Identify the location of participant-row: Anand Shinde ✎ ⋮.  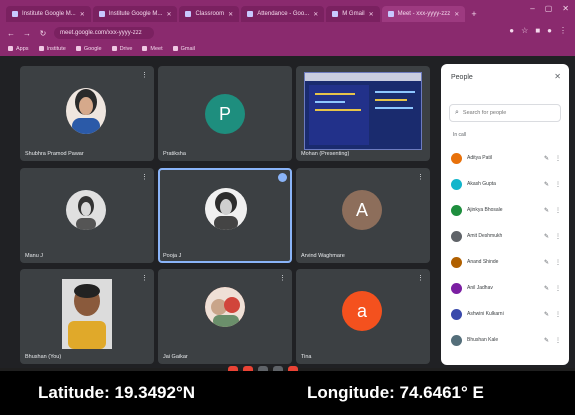
(506, 262).